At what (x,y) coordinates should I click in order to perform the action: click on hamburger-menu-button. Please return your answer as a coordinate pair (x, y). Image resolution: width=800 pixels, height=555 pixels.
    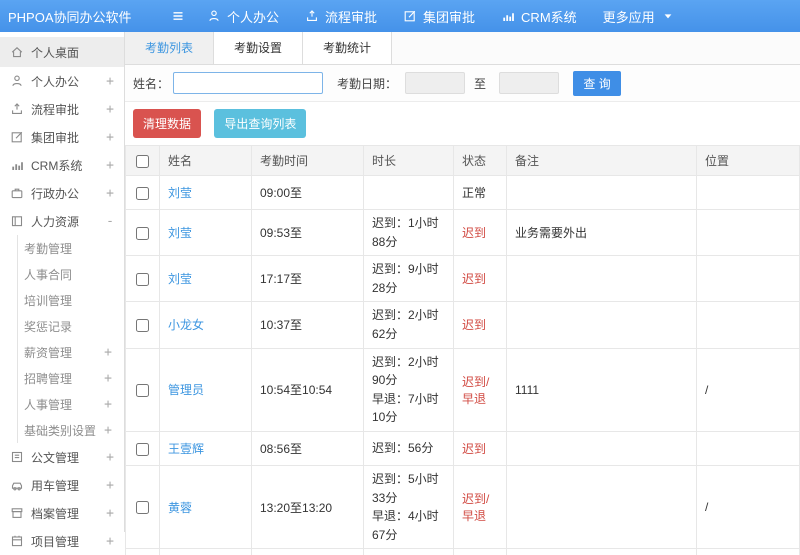
    Looking at the image, I should click on (178, 16).